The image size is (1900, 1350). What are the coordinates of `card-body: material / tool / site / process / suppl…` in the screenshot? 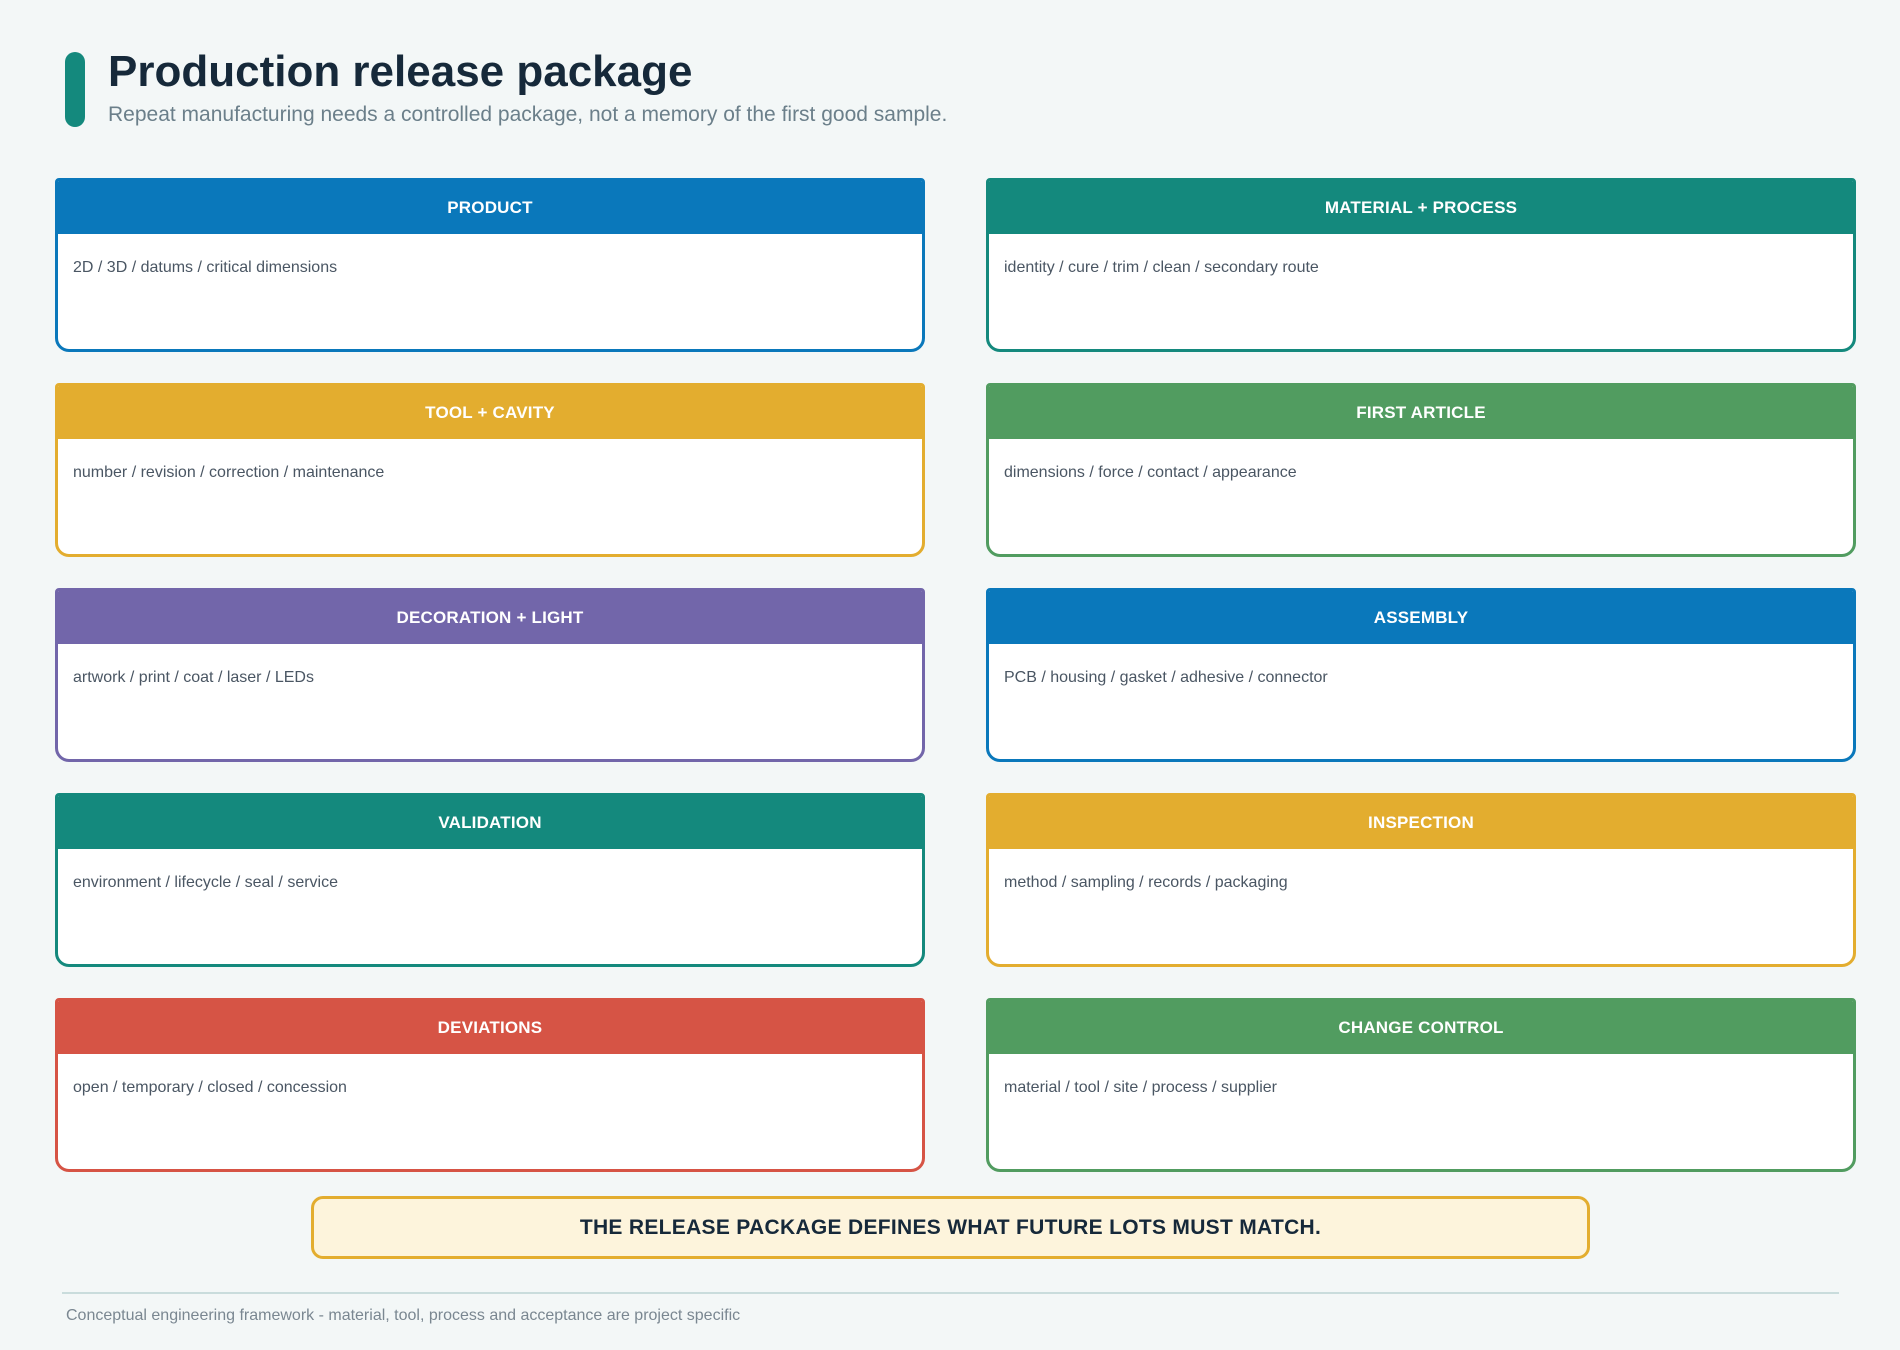 It's located at (1140, 1087).